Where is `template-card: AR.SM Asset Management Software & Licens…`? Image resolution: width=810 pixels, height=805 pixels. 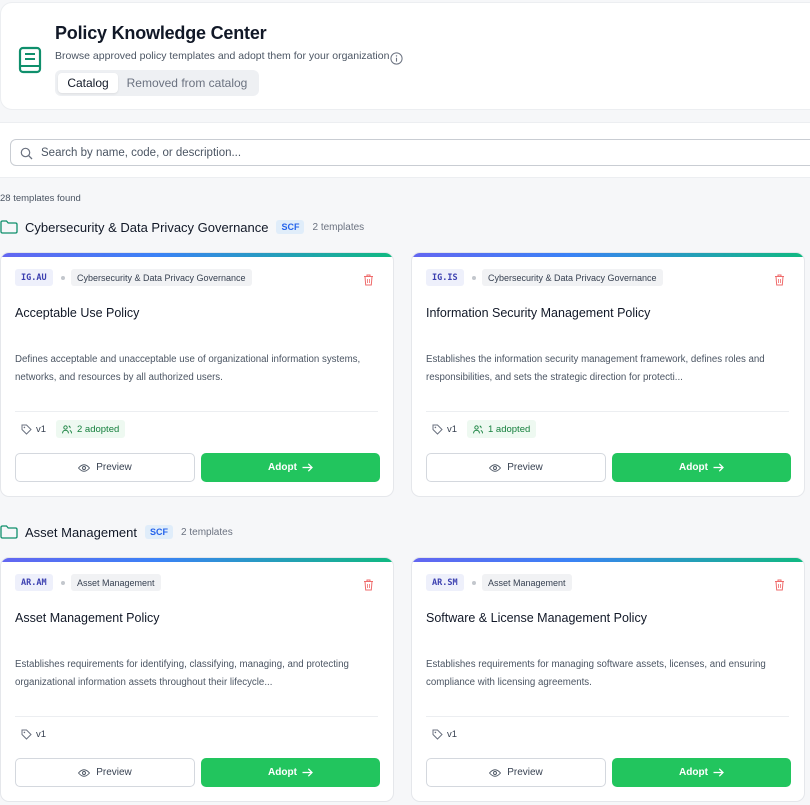
template-card: AR.SM Asset Management Software & Licens… is located at coordinates (608, 679).